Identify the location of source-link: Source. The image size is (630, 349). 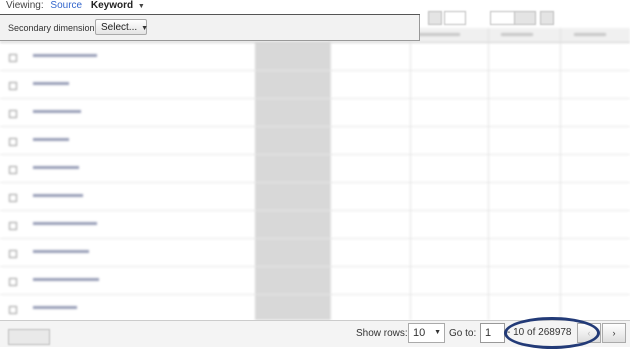
(66, 5).